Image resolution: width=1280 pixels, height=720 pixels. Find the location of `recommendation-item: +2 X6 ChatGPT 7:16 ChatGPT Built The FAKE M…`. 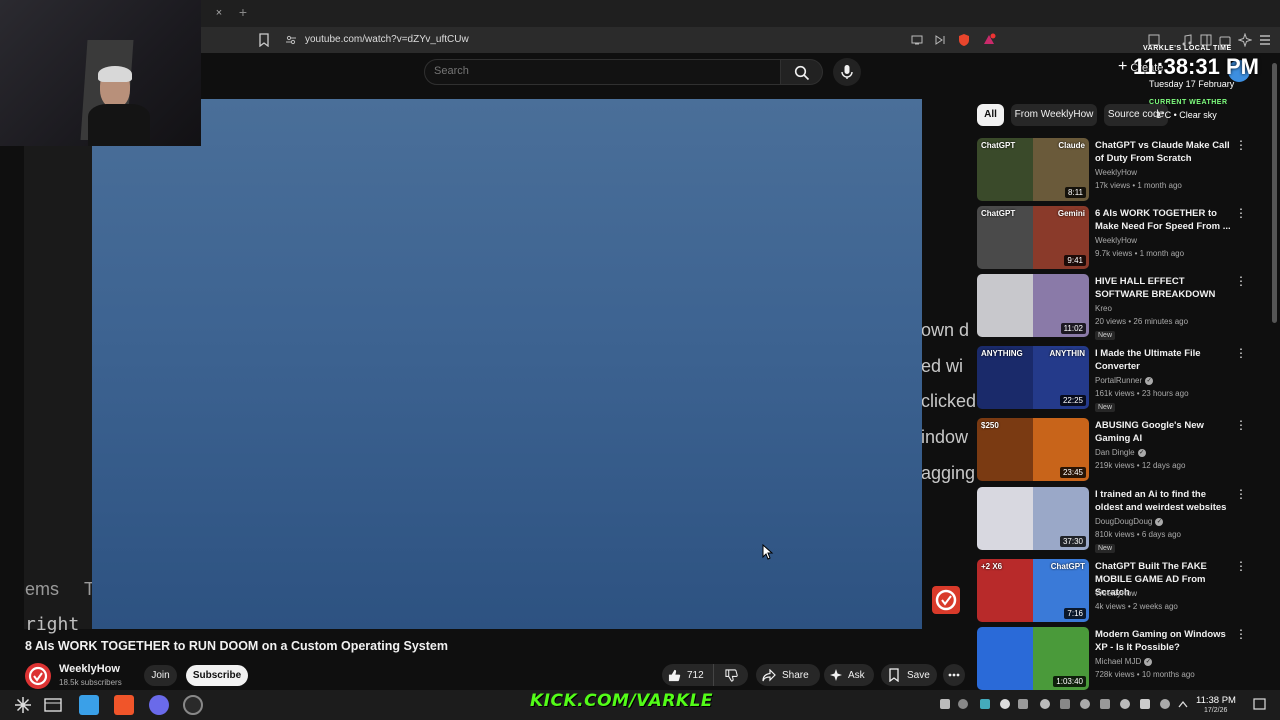

recommendation-item: +2 X6 ChatGPT 7:16 ChatGPT Built The FAKE M… is located at coordinates (1122, 592).